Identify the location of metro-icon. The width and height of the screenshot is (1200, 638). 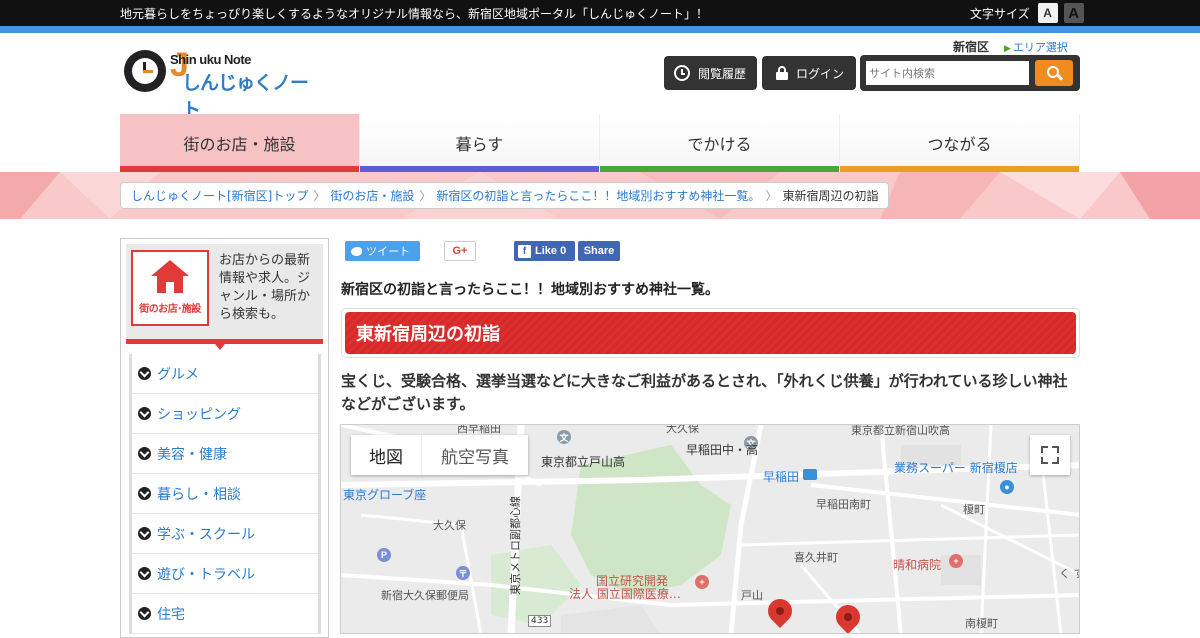
(810, 474).